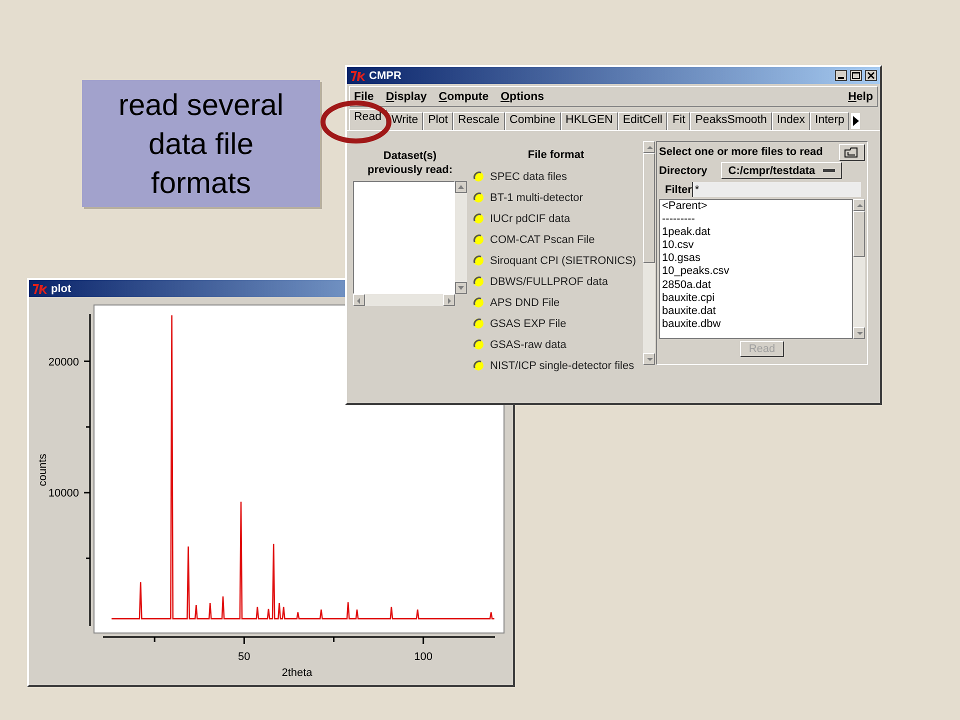 The image size is (960, 720). What do you see at coordinates (757, 207) in the screenshot?
I see `listbox-entry: <Parent>` at bounding box center [757, 207].